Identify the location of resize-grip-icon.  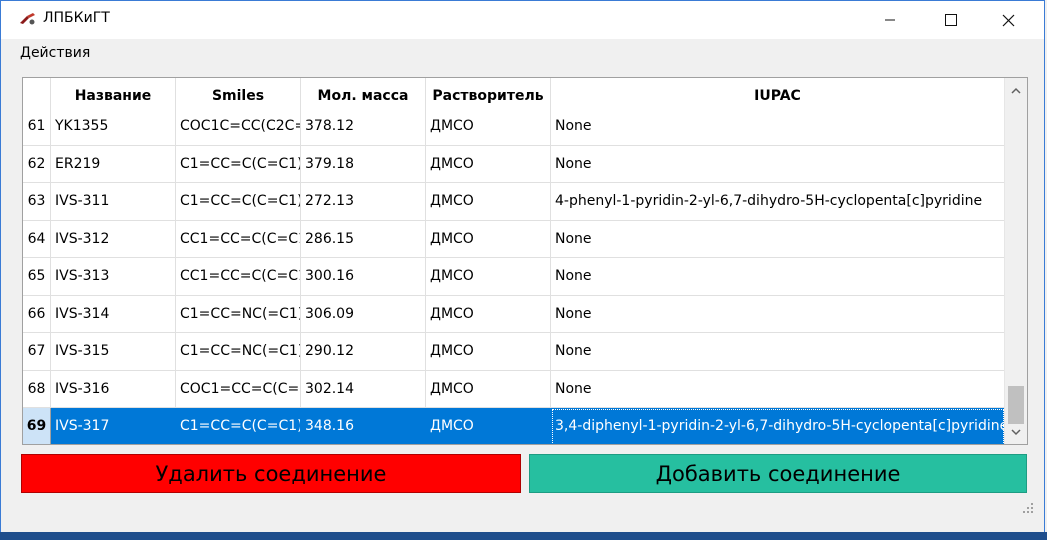
(1028, 508).